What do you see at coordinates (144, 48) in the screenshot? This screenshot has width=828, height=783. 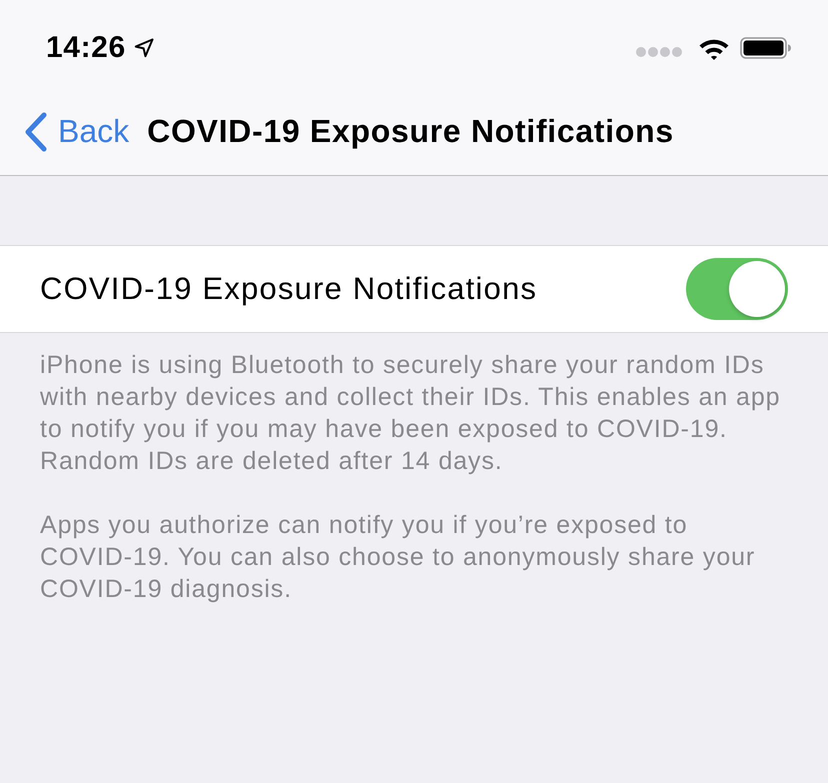 I see `location-arrow-icon` at bounding box center [144, 48].